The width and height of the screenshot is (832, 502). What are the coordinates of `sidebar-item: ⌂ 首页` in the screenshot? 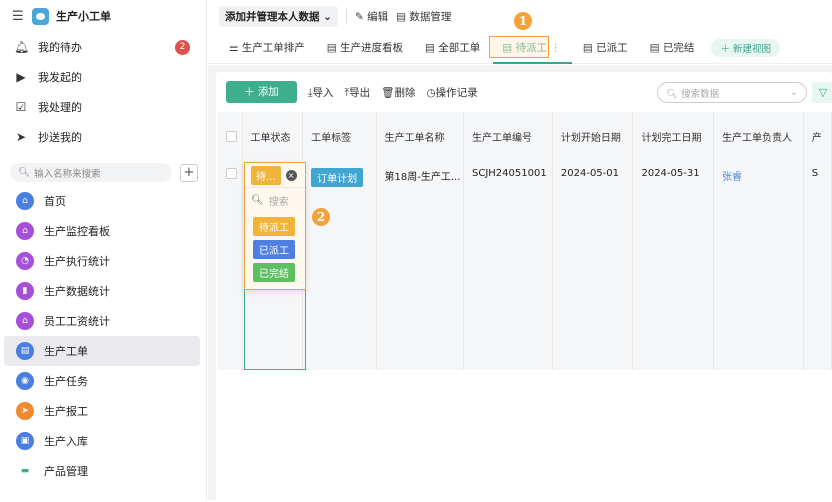 It's located at (102, 201).